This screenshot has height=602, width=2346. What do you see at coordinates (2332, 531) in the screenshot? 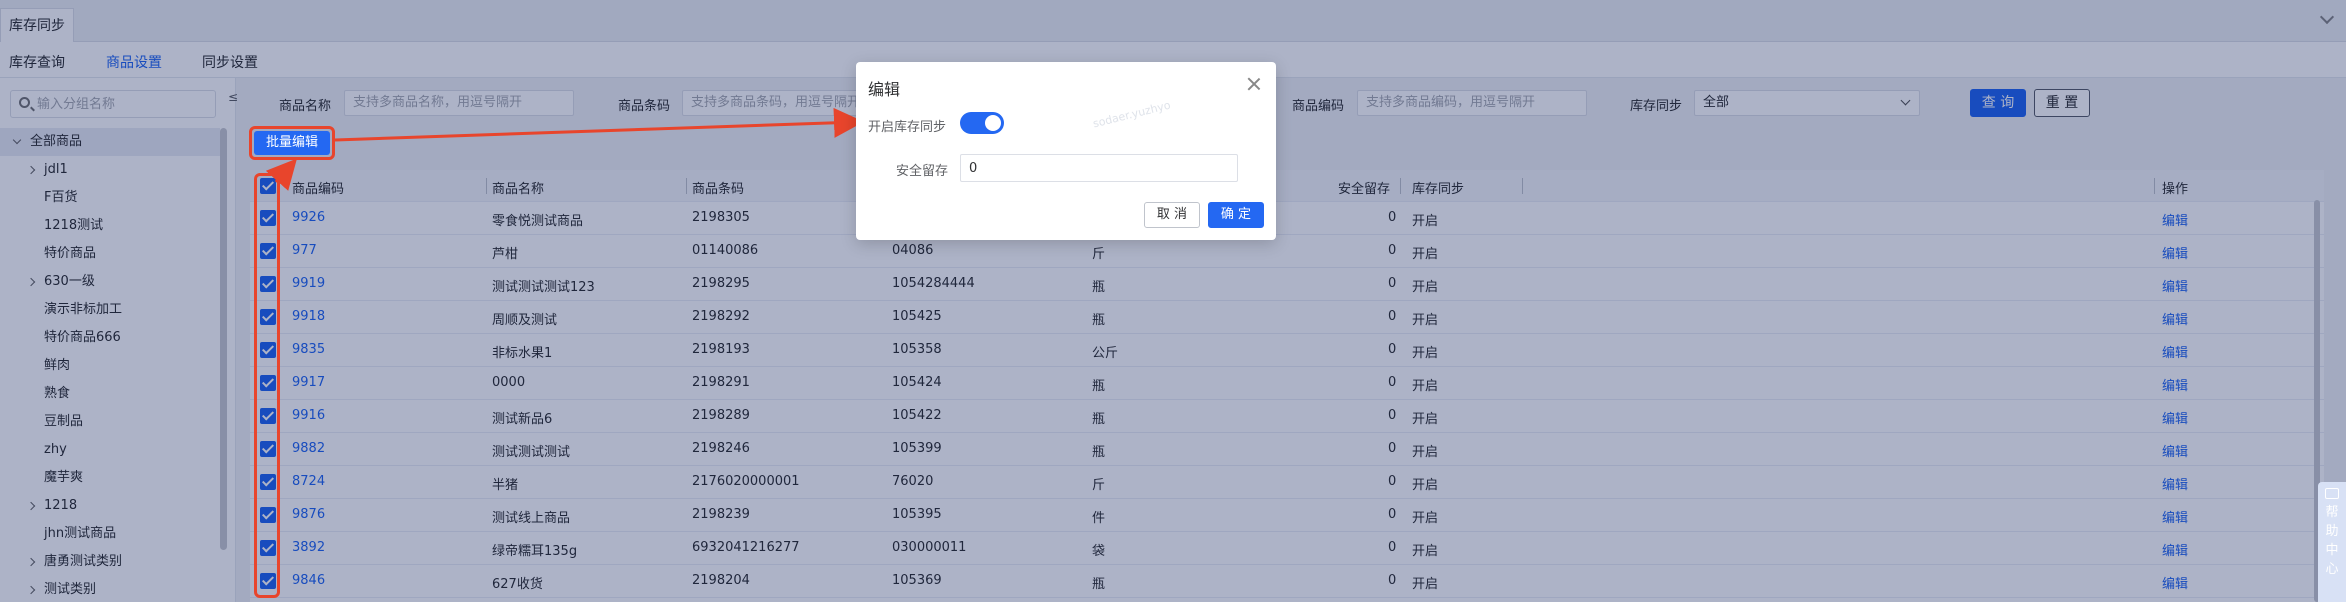
I see `help-char: 助` at bounding box center [2332, 531].